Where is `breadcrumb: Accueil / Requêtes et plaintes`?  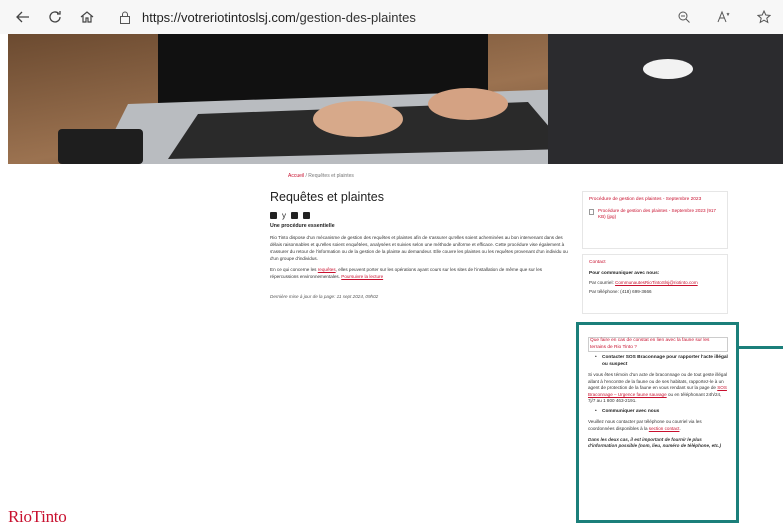
breadcrumb: Accueil / Requêtes et plaintes is located at coordinates (321, 176).